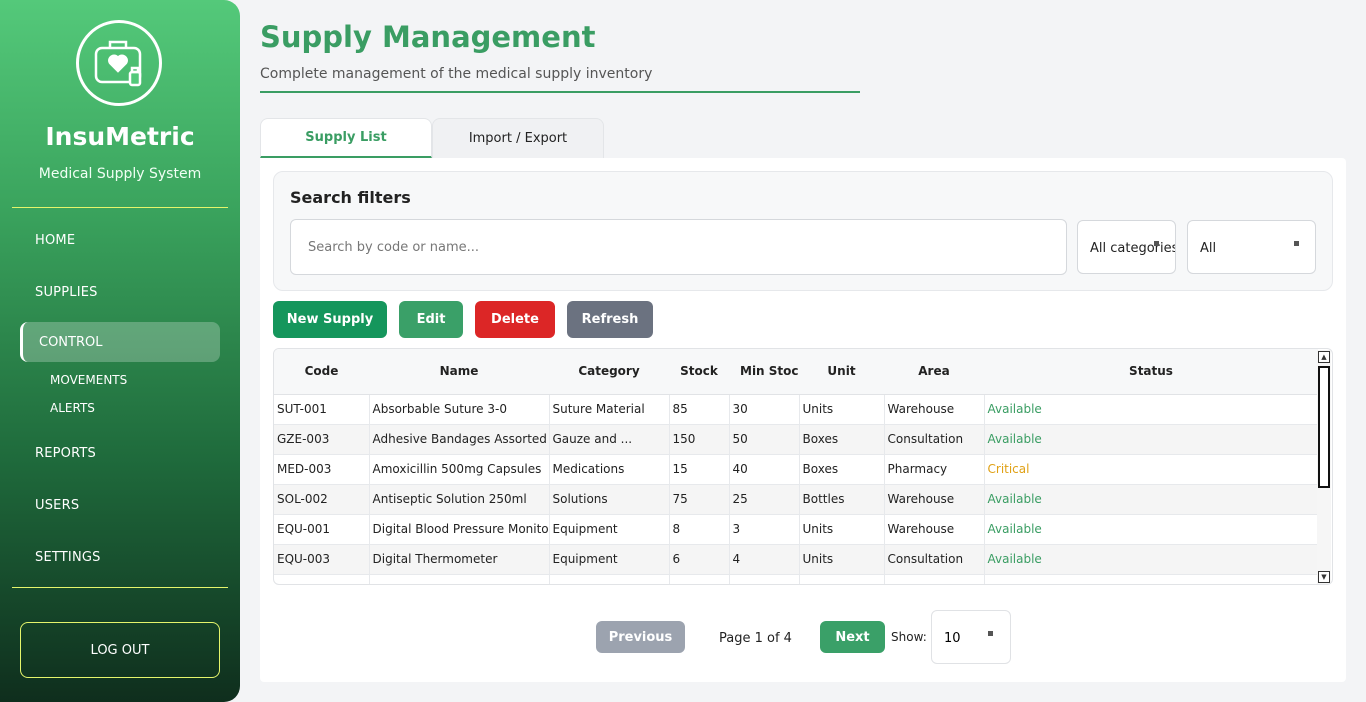  Describe the element at coordinates (88, 380) in the screenshot. I see `sidebar-subitem-movements: MOVEMENTS` at that location.